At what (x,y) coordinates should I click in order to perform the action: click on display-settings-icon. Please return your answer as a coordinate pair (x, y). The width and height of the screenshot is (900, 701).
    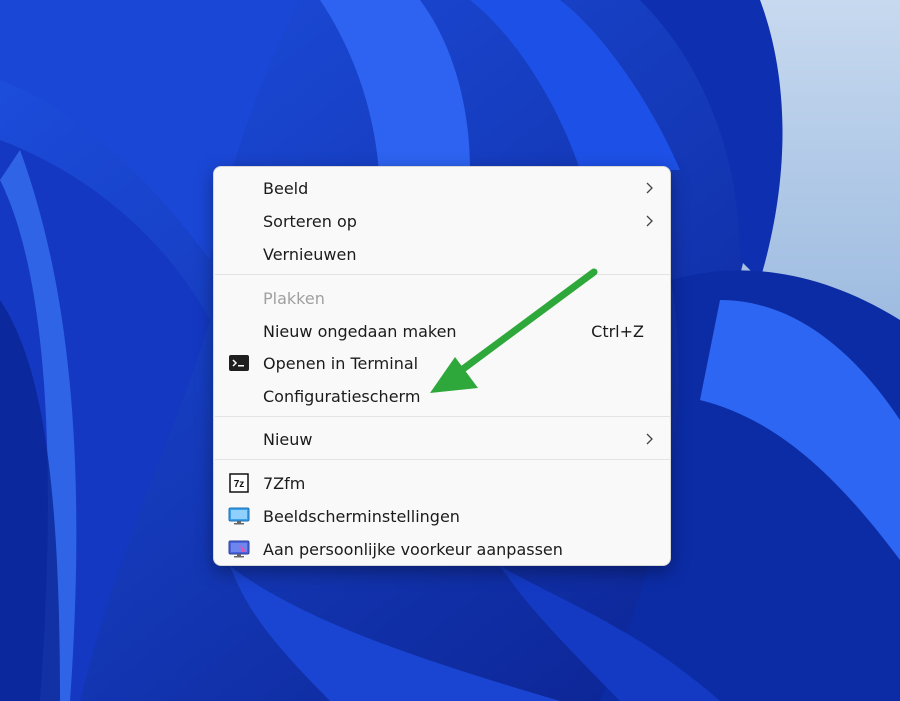
    Looking at the image, I should click on (239, 516).